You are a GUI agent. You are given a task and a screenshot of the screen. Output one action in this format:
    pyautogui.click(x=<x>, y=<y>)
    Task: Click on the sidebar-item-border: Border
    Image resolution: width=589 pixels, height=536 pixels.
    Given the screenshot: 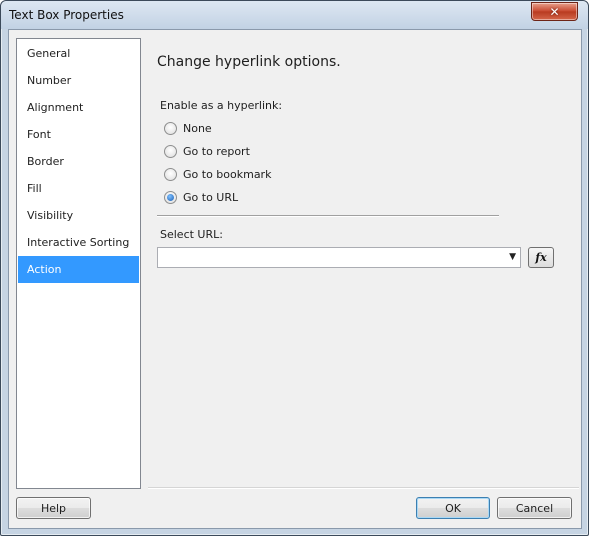 What is the action you would take?
    pyautogui.click(x=78, y=161)
    